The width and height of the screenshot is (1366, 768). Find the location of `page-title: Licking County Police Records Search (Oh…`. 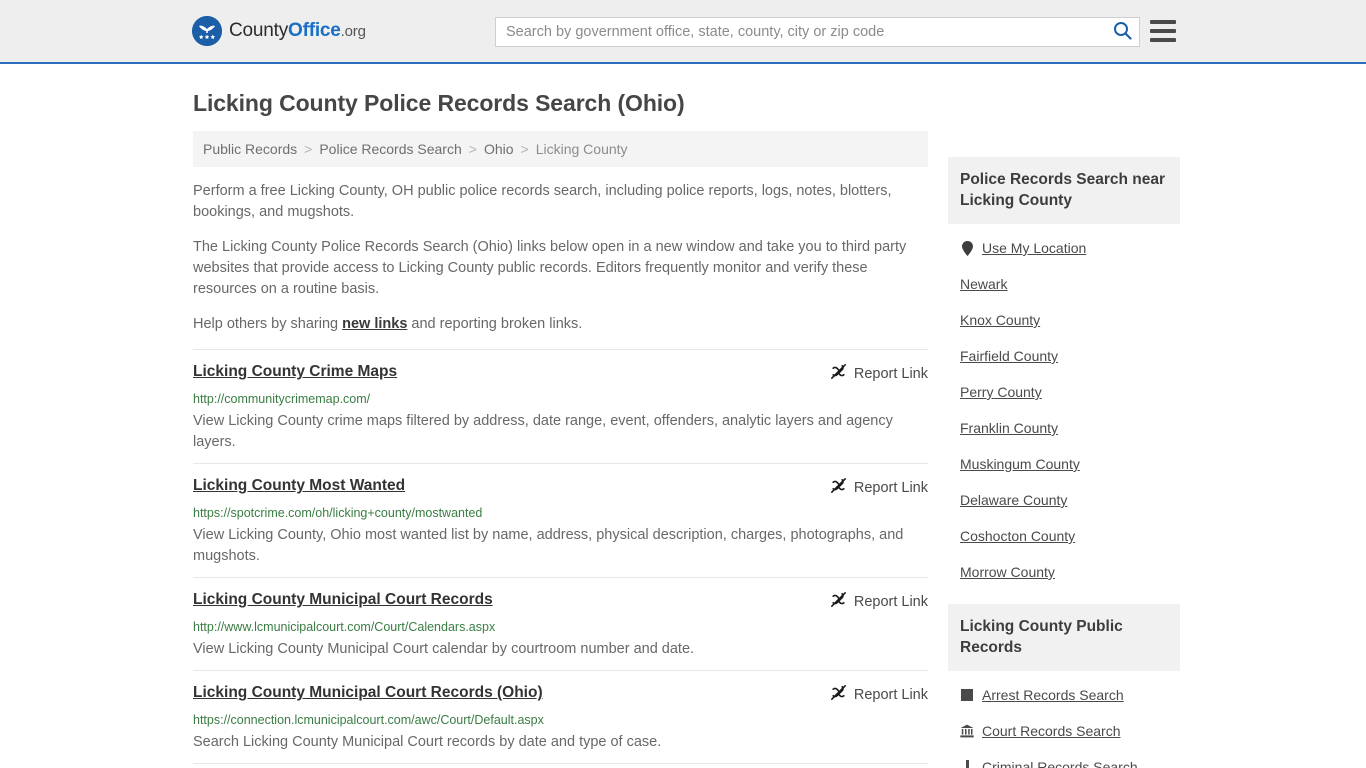

page-title: Licking County Police Records Search (Oh… is located at coordinates (439, 103).